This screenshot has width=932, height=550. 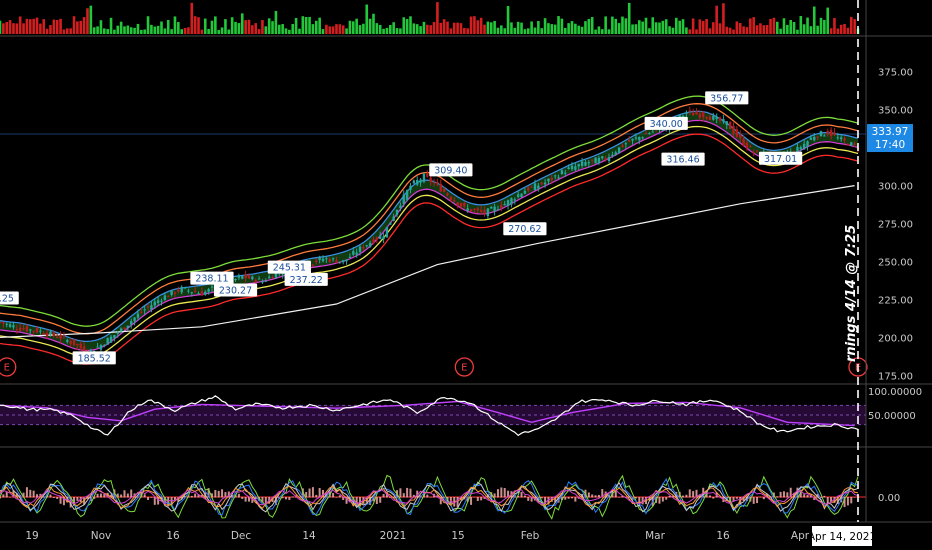 I want to click on price-marker: 340.00, so click(x=666, y=123).